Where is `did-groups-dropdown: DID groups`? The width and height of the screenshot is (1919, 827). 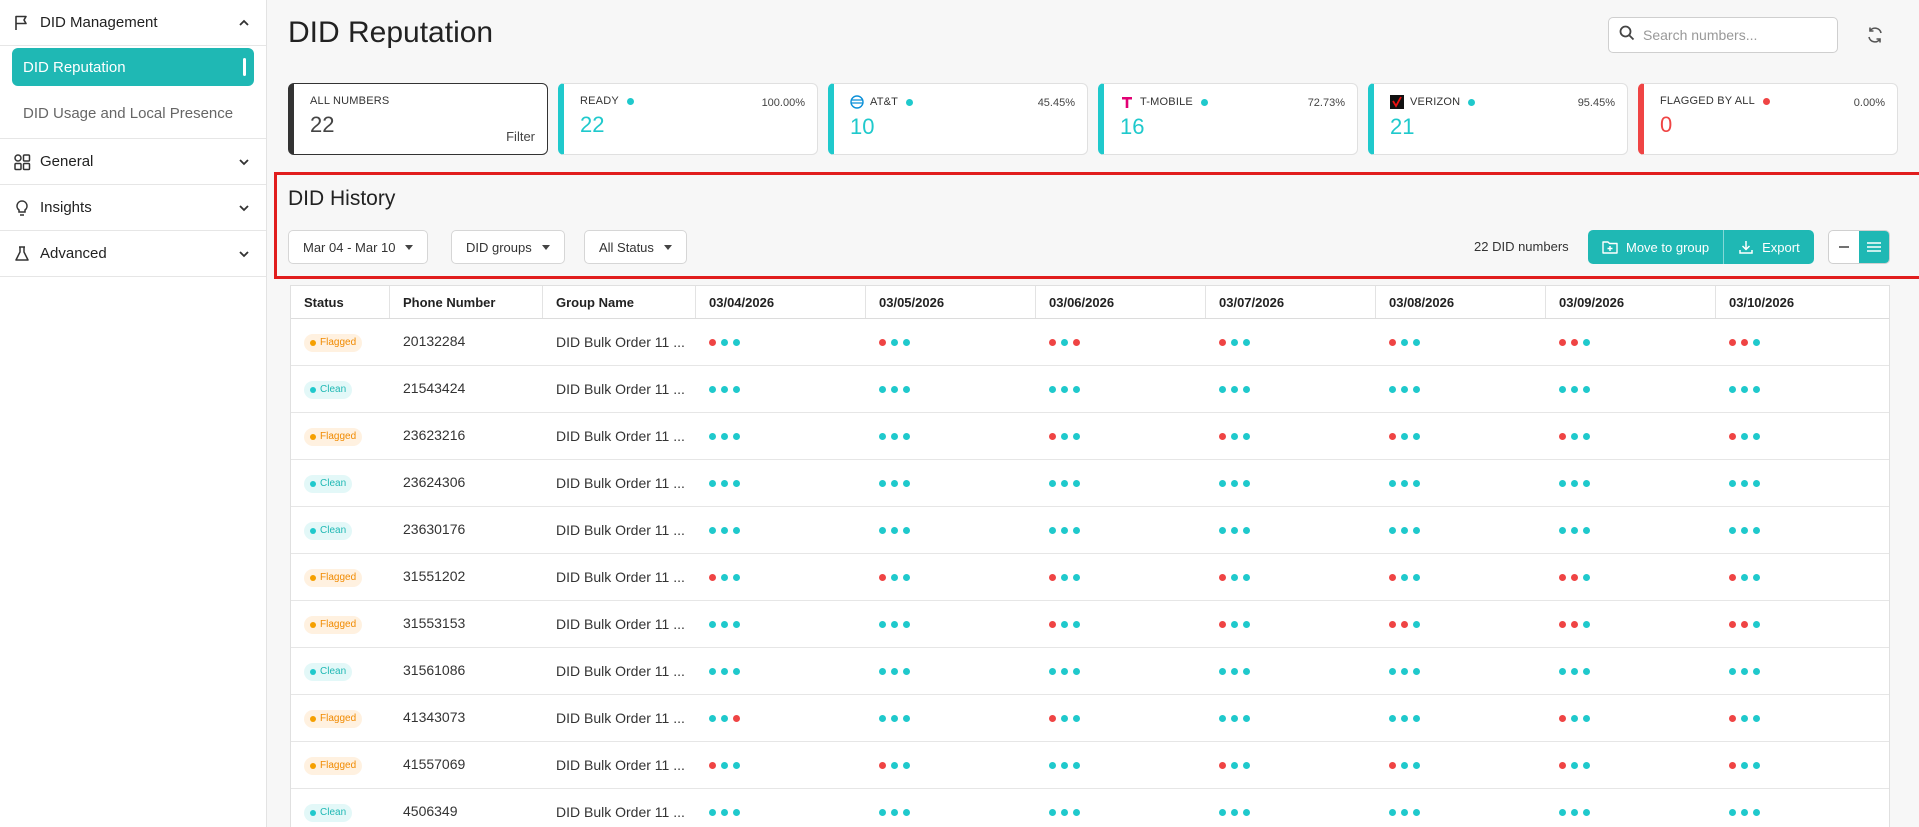 did-groups-dropdown: DID groups is located at coordinates (508, 247).